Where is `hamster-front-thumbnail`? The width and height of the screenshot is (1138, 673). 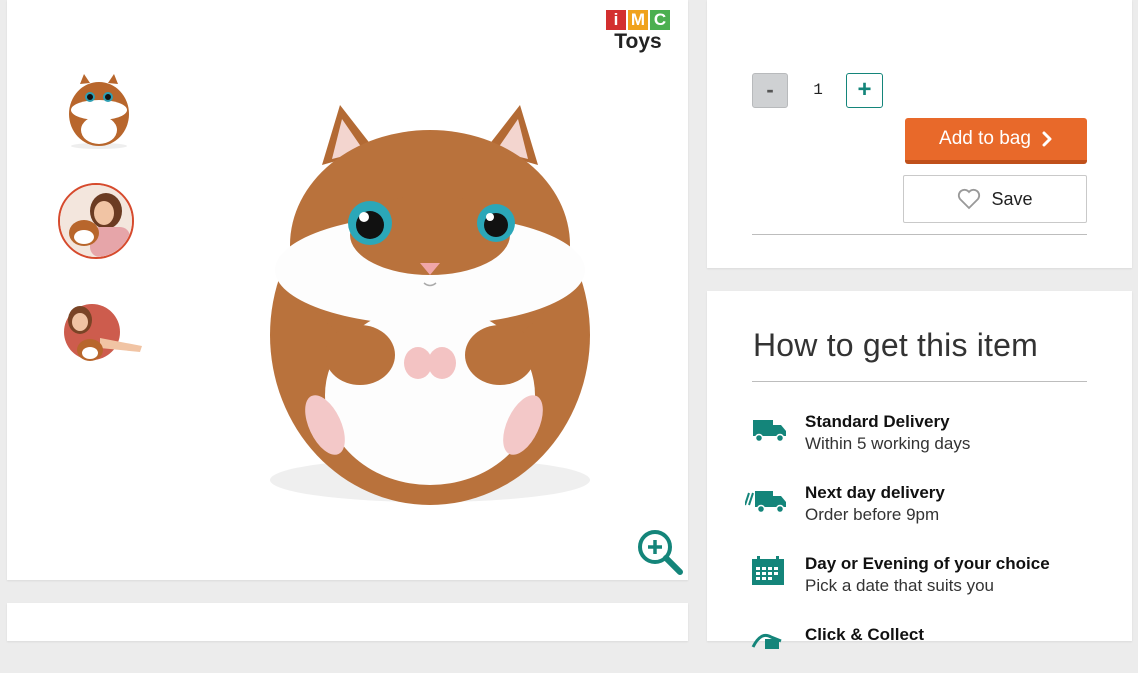 hamster-front-thumbnail is located at coordinates (99, 110).